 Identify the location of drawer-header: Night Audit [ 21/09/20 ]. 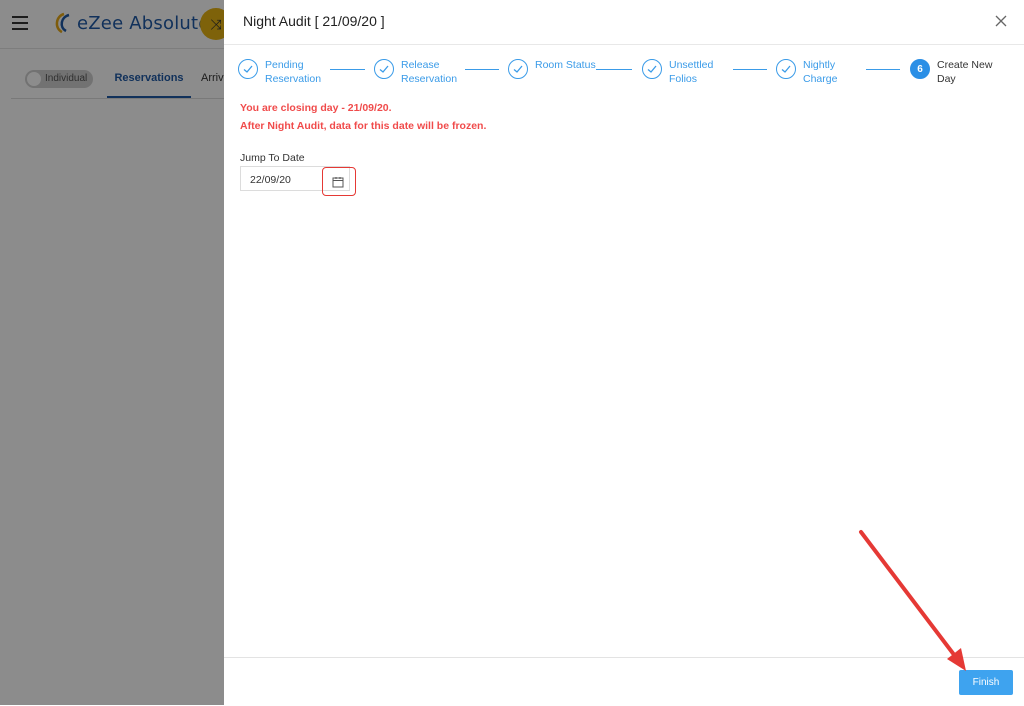
(624, 22).